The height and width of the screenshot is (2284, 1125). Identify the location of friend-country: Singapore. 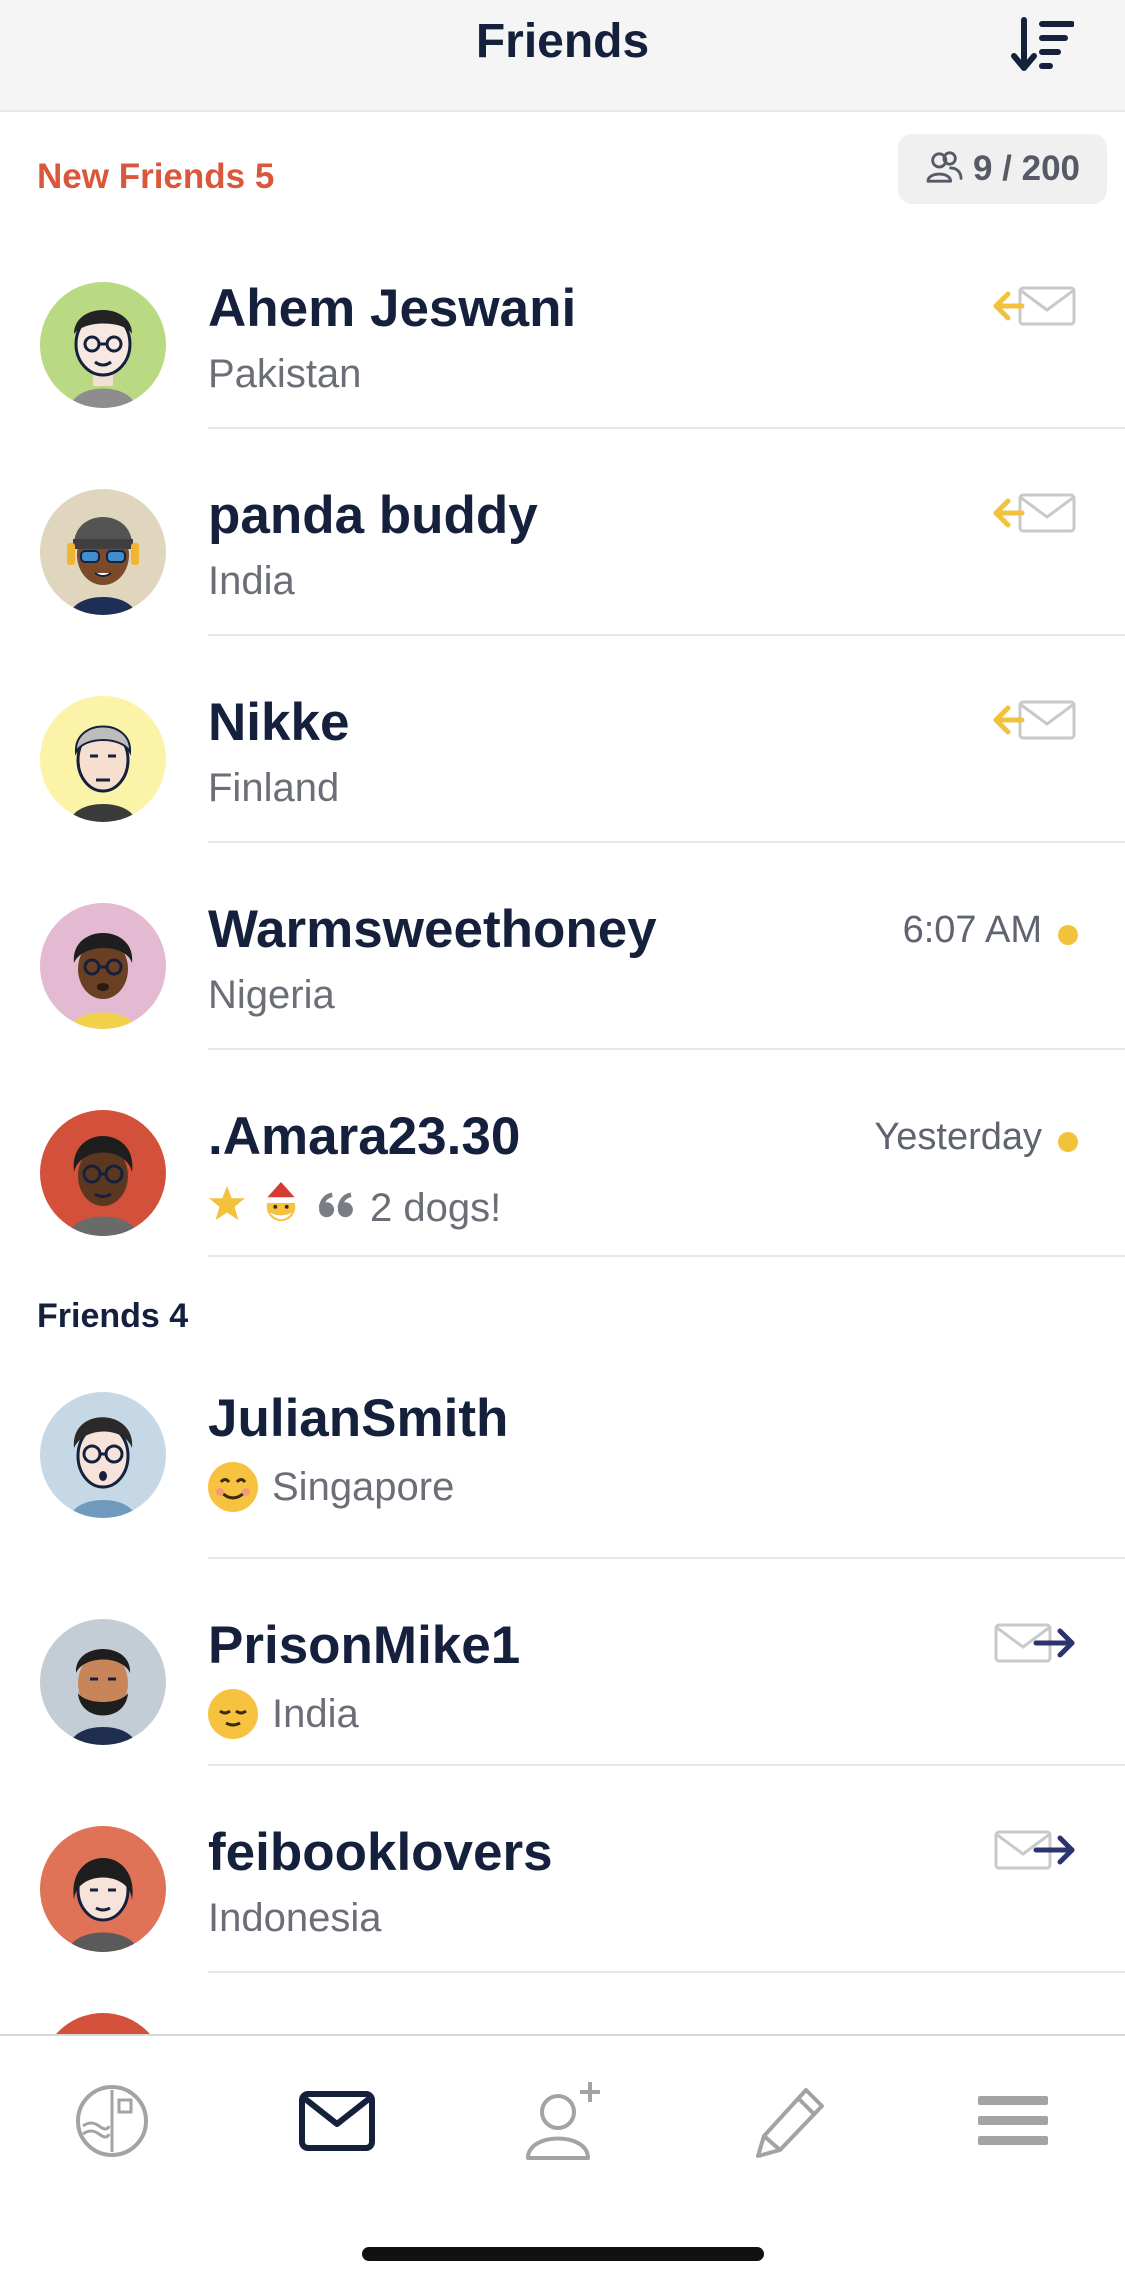
(363, 1486).